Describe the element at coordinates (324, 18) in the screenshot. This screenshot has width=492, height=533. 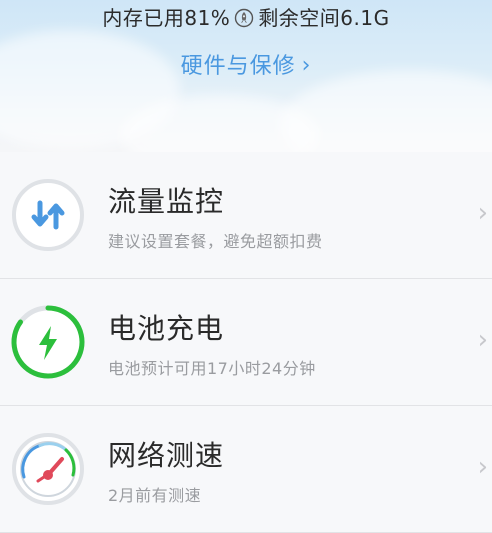
I see `storage-free-text: 剩余空间6.1G` at that location.